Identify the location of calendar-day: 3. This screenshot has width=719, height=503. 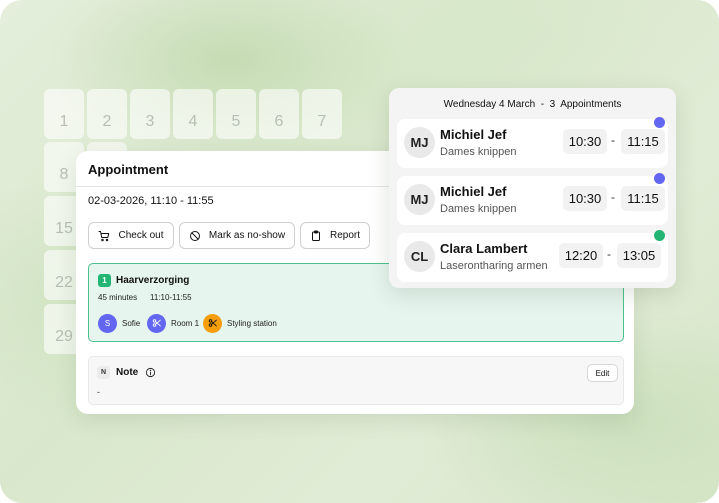
(150, 114).